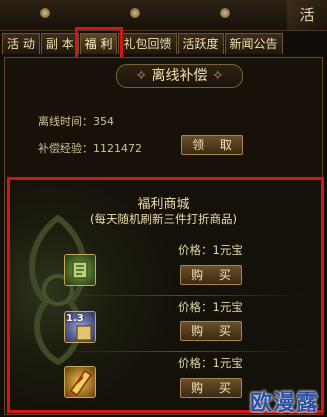  What do you see at coordinates (75, 318) in the screenshot?
I see `multiplier-badge: 1.3` at bounding box center [75, 318].